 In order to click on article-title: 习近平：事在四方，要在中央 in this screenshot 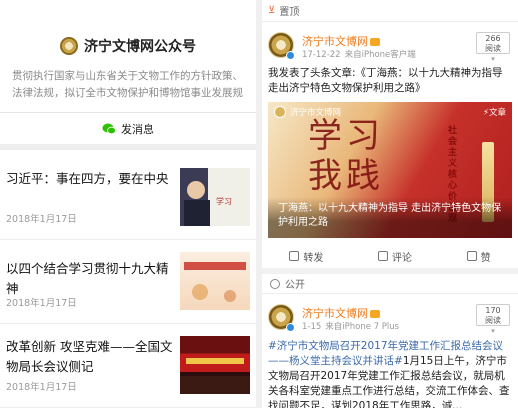, I will do `click(87, 178)`.